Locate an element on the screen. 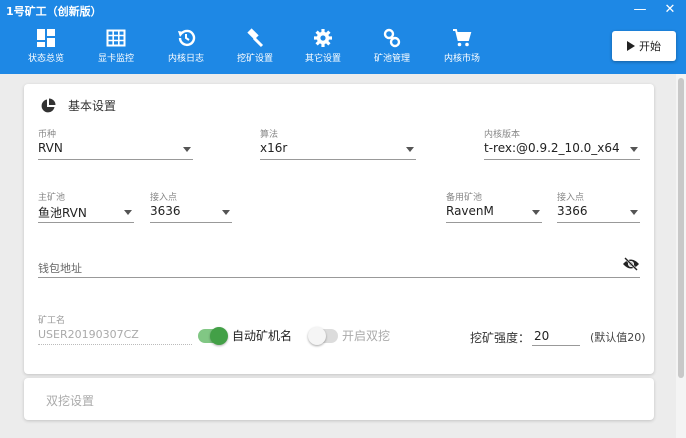 The height and width of the screenshot is (438, 686). main-pool-value: 鱼池RVN is located at coordinates (62, 213).